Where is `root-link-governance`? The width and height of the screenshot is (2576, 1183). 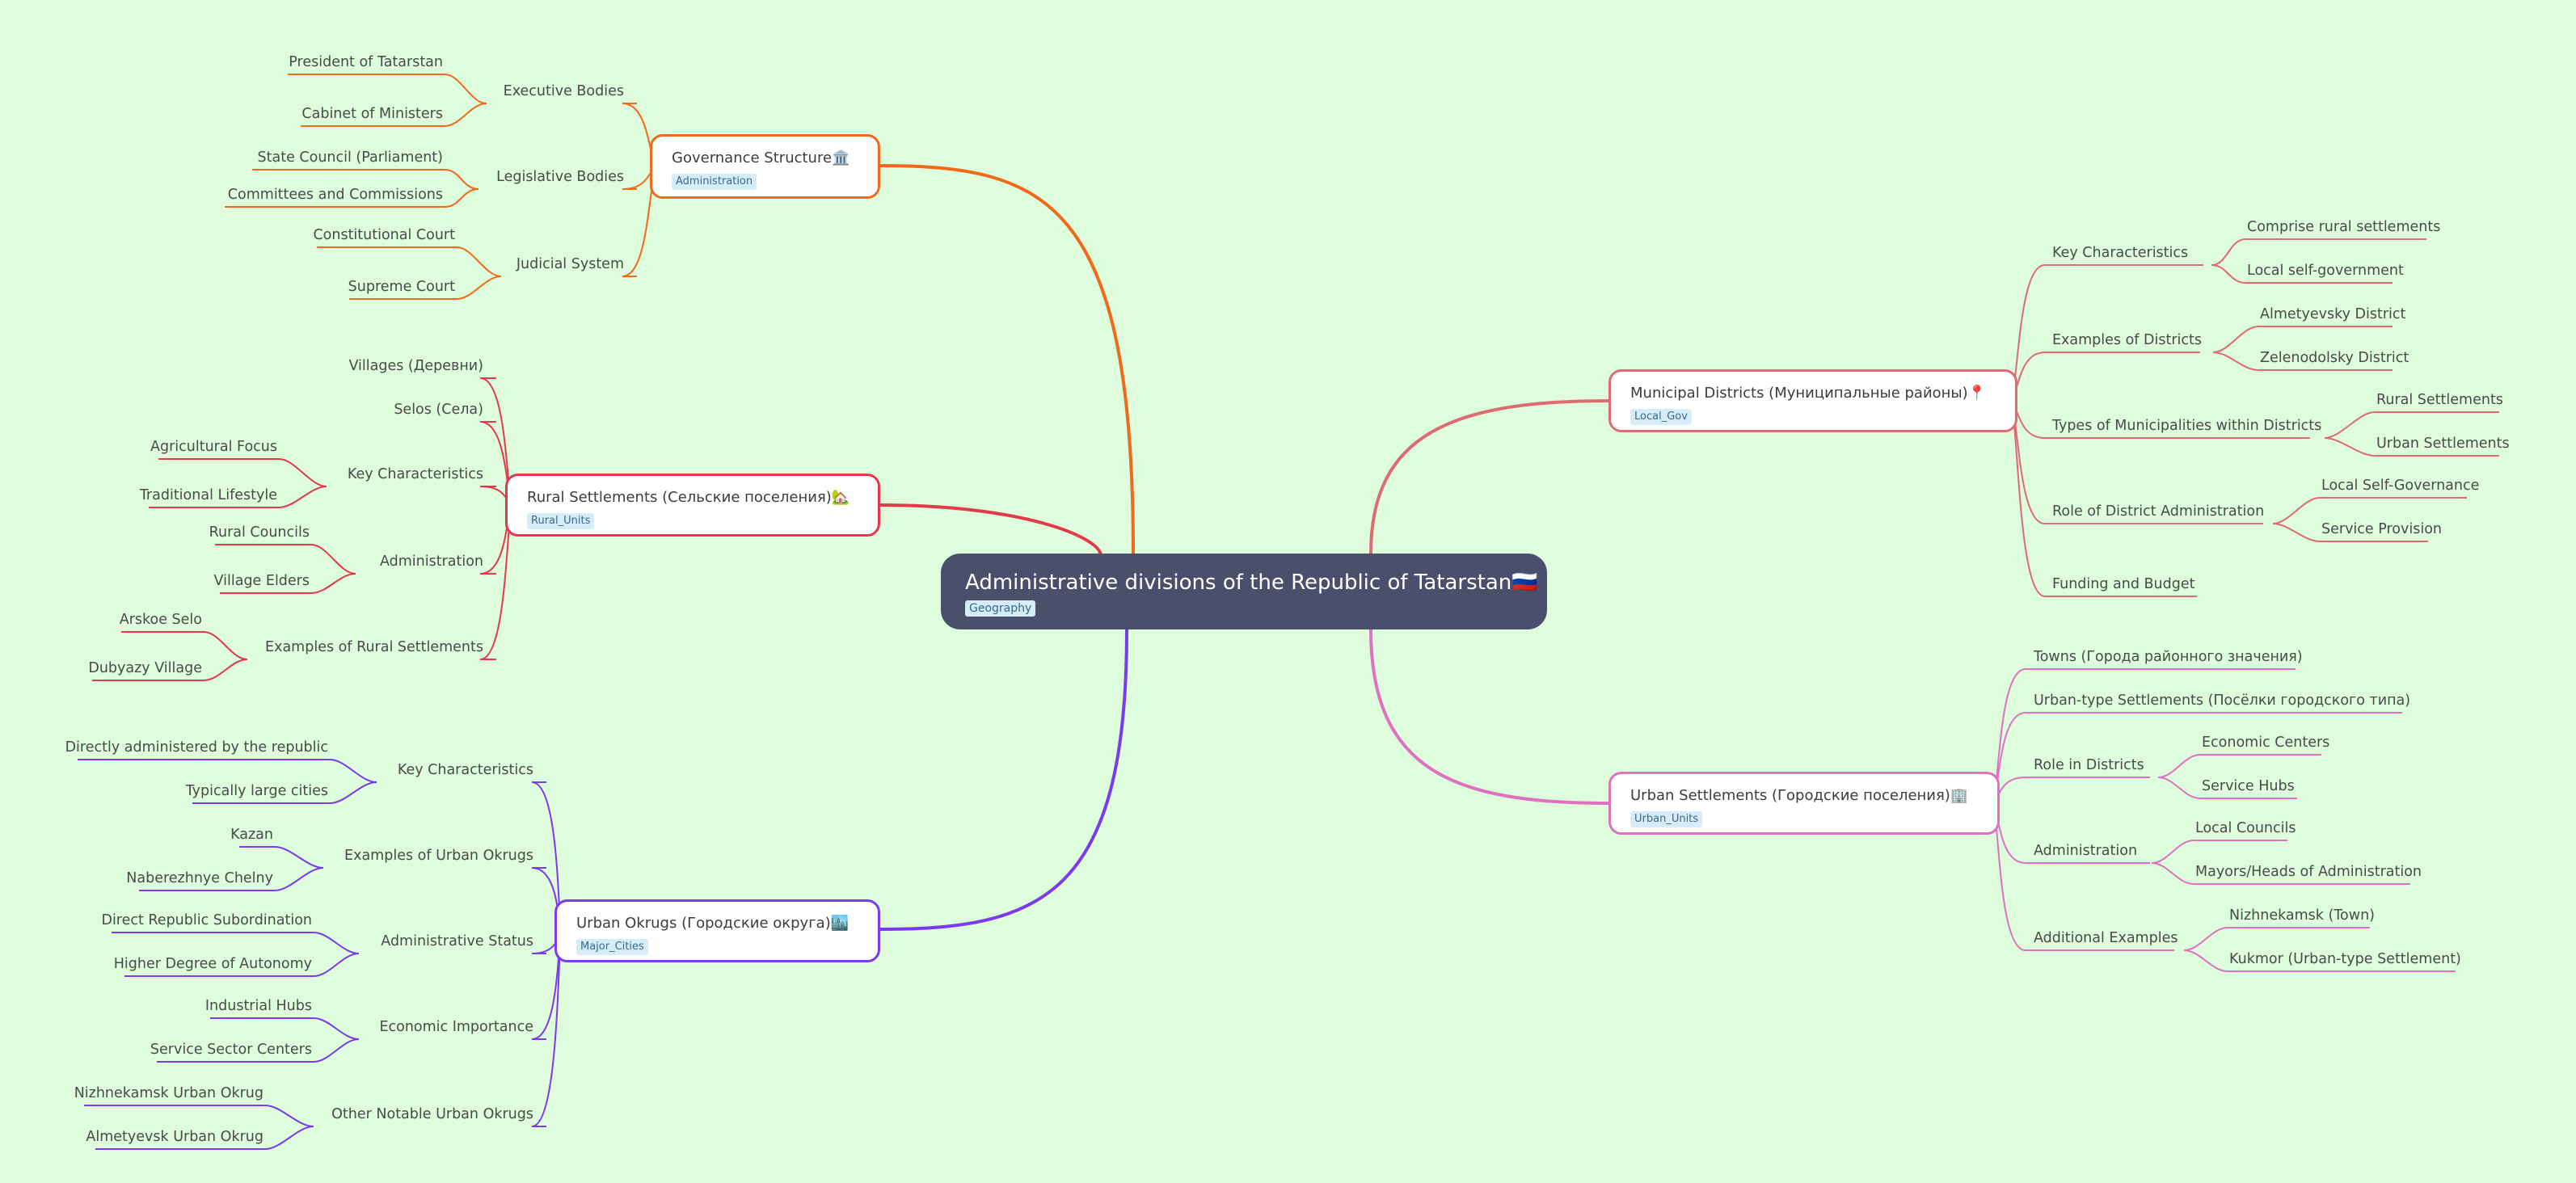
root-link-governance is located at coordinates (1007, 359).